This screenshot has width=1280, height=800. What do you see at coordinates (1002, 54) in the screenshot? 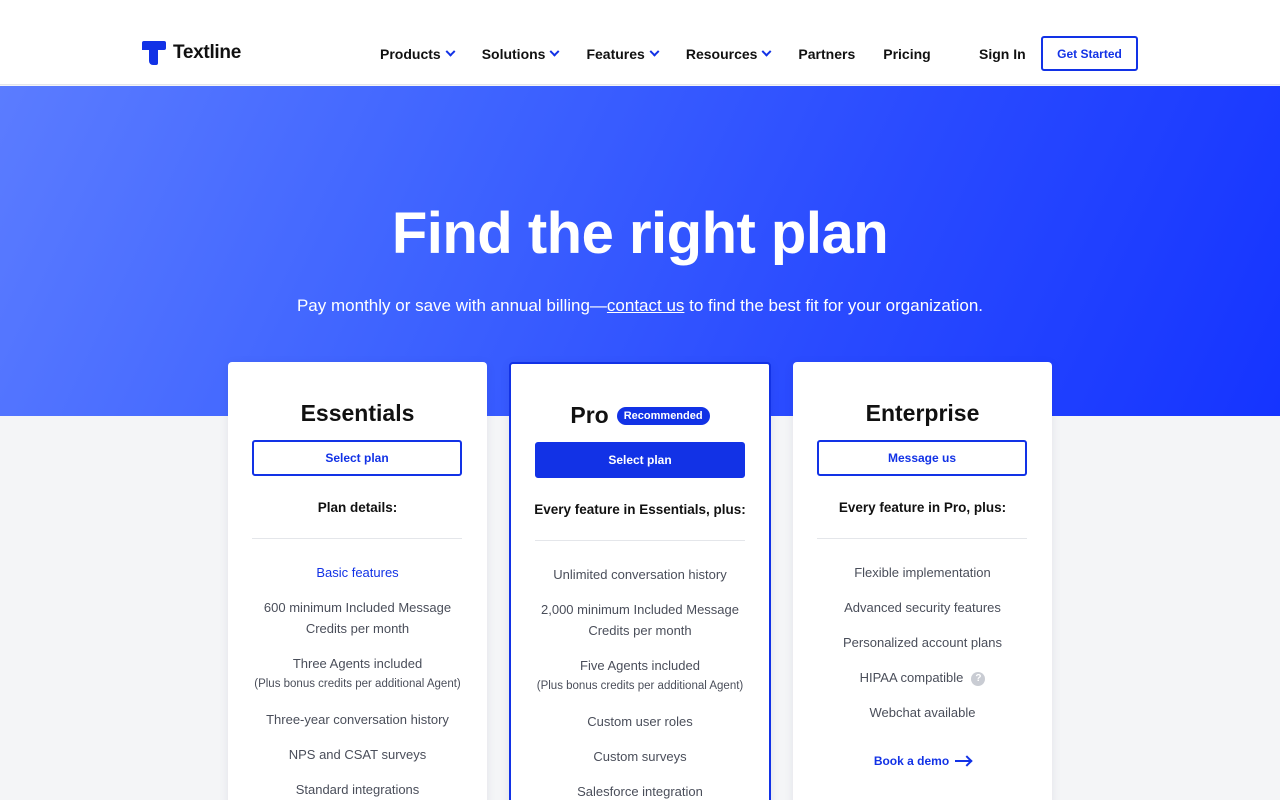
I see `sign-in-link: Sign In` at bounding box center [1002, 54].